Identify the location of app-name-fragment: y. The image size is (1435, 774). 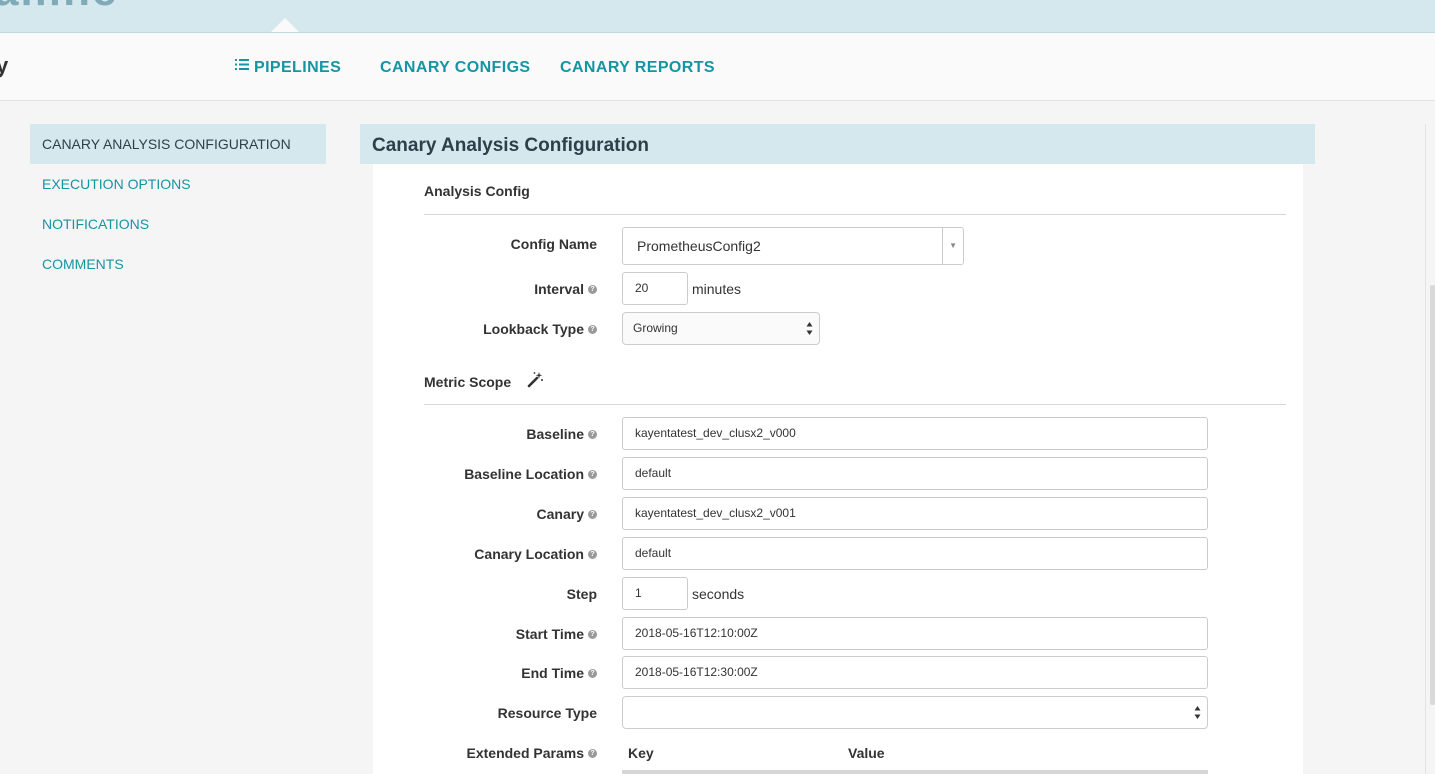
(4, 65).